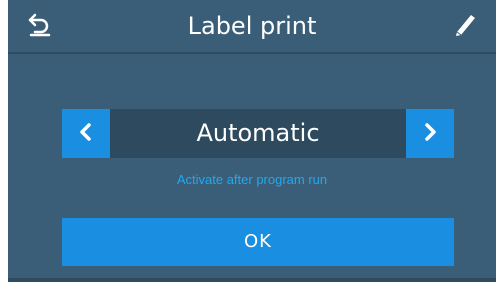 The height and width of the screenshot is (282, 504). What do you see at coordinates (252, 179) in the screenshot?
I see `option-hint-text: Activate after program run` at bounding box center [252, 179].